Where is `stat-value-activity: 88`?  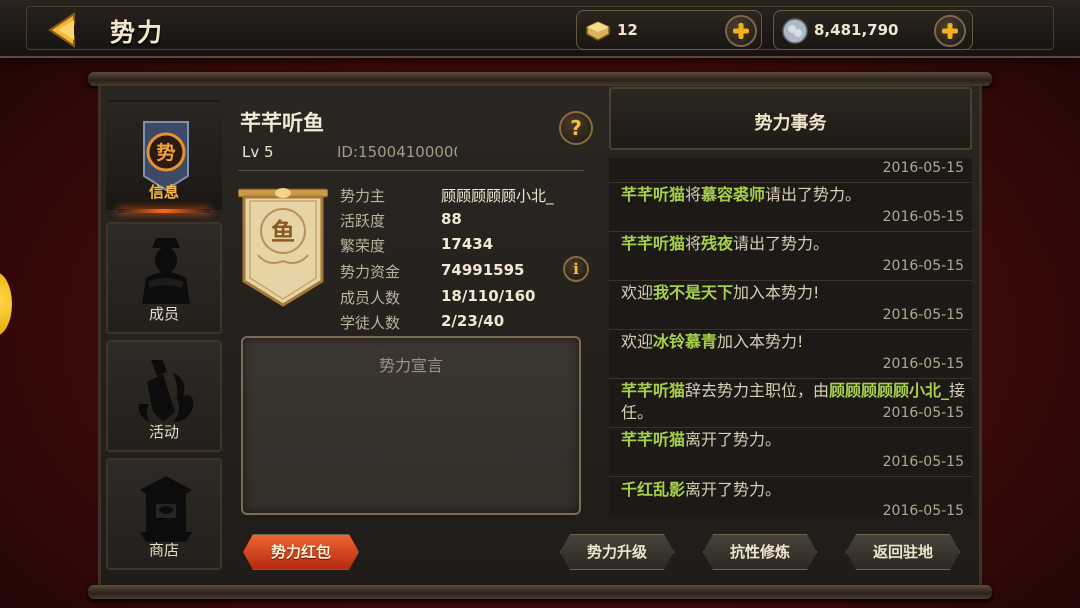 stat-value-activity: 88 is located at coordinates (451, 219).